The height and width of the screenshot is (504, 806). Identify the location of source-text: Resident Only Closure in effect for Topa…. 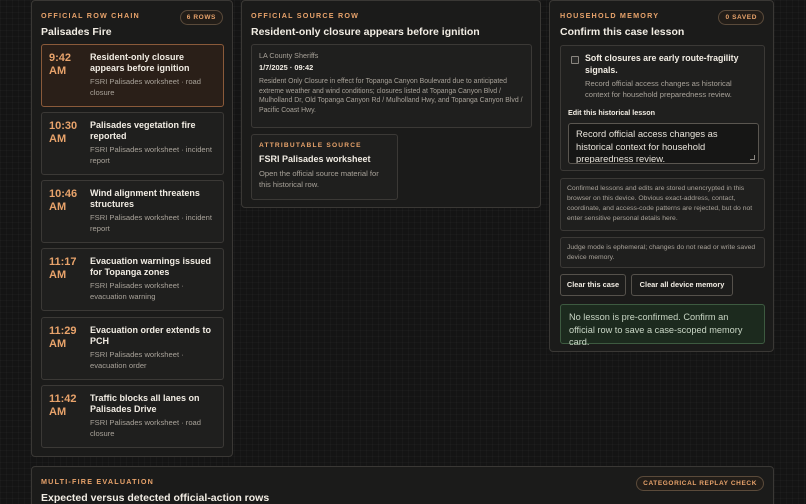
(391, 96).